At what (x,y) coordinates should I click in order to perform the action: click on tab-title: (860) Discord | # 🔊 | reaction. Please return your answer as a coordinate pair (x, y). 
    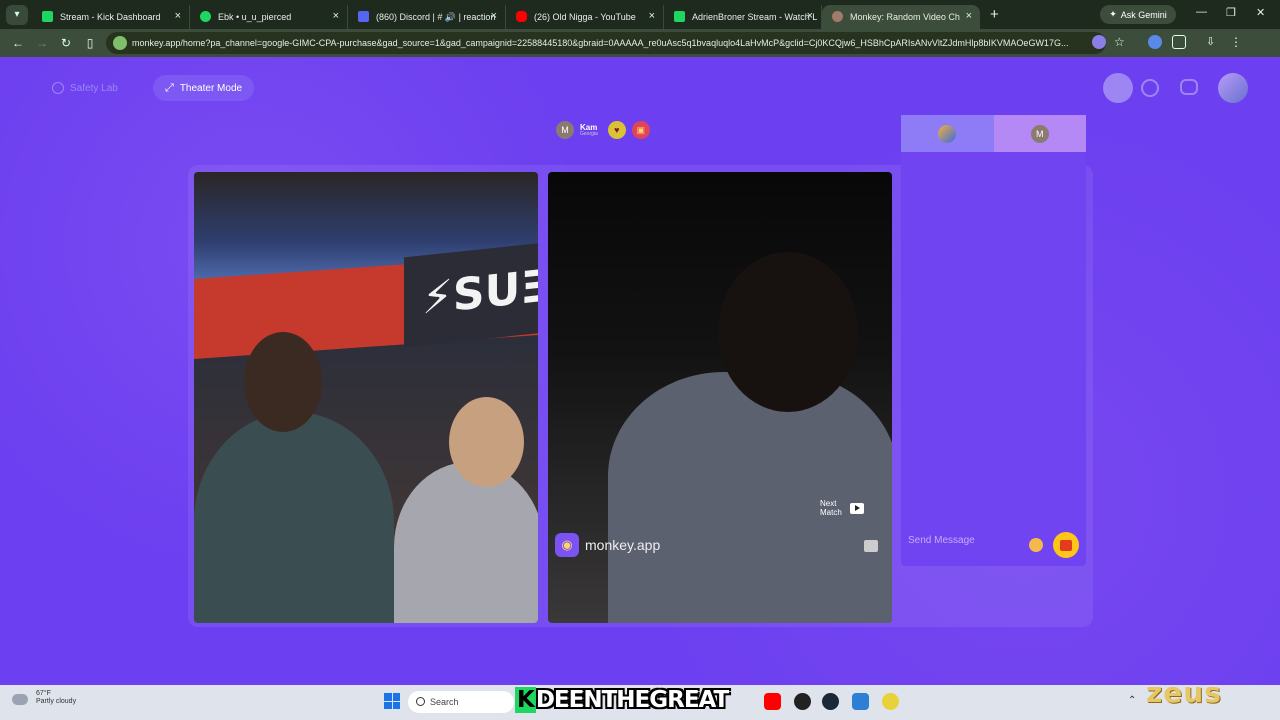
    Looking at the image, I should click on (436, 16).